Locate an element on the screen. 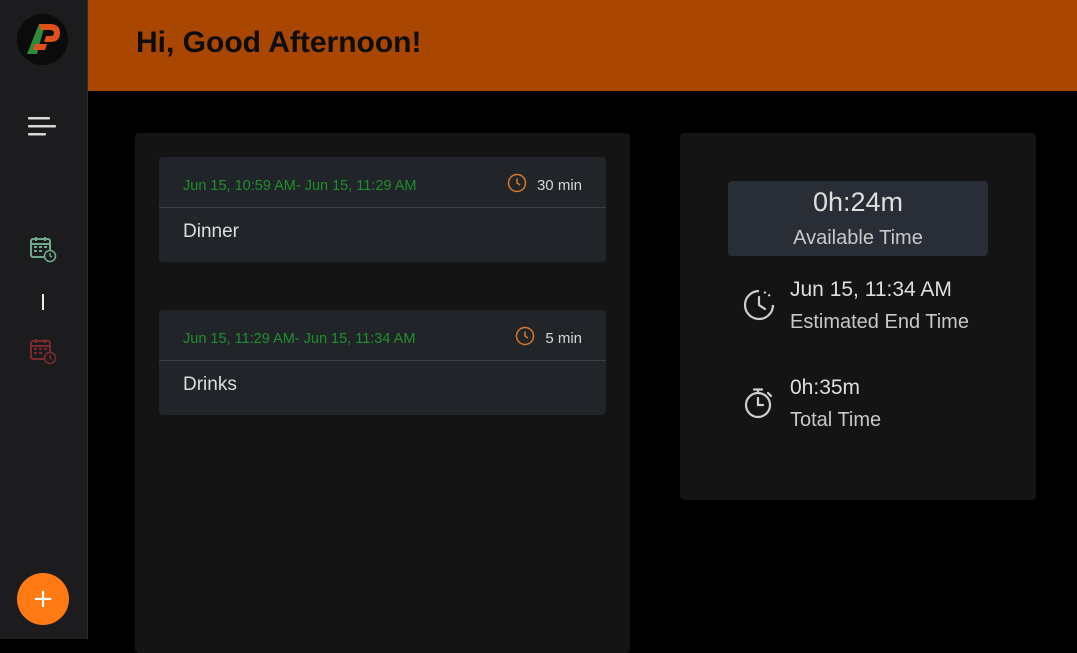 Image resolution: width=1077 pixels, height=653 pixels. available-time-label: Available Time is located at coordinates (858, 238).